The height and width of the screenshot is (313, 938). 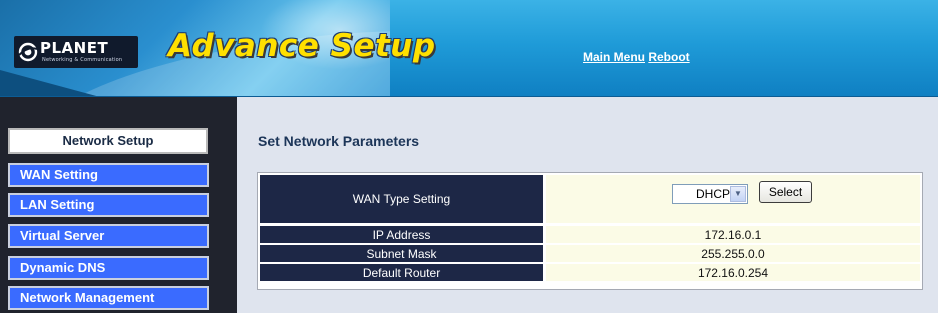 What do you see at coordinates (733, 234) in the screenshot?
I see `ip-address-value: 172.16.0.1` at bounding box center [733, 234].